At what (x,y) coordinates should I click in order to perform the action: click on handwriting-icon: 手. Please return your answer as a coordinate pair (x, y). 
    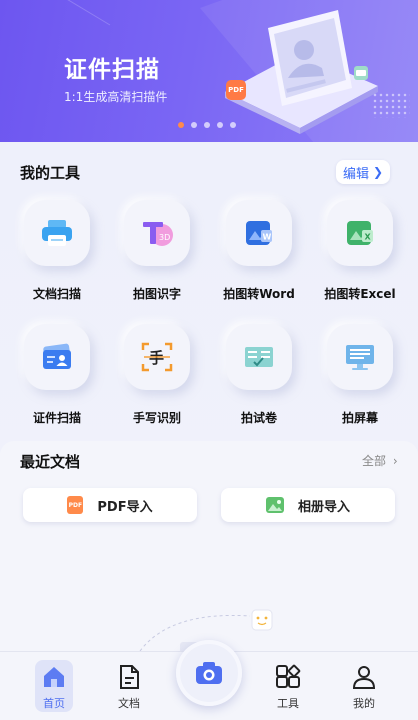
    Looking at the image, I should click on (157, 357).